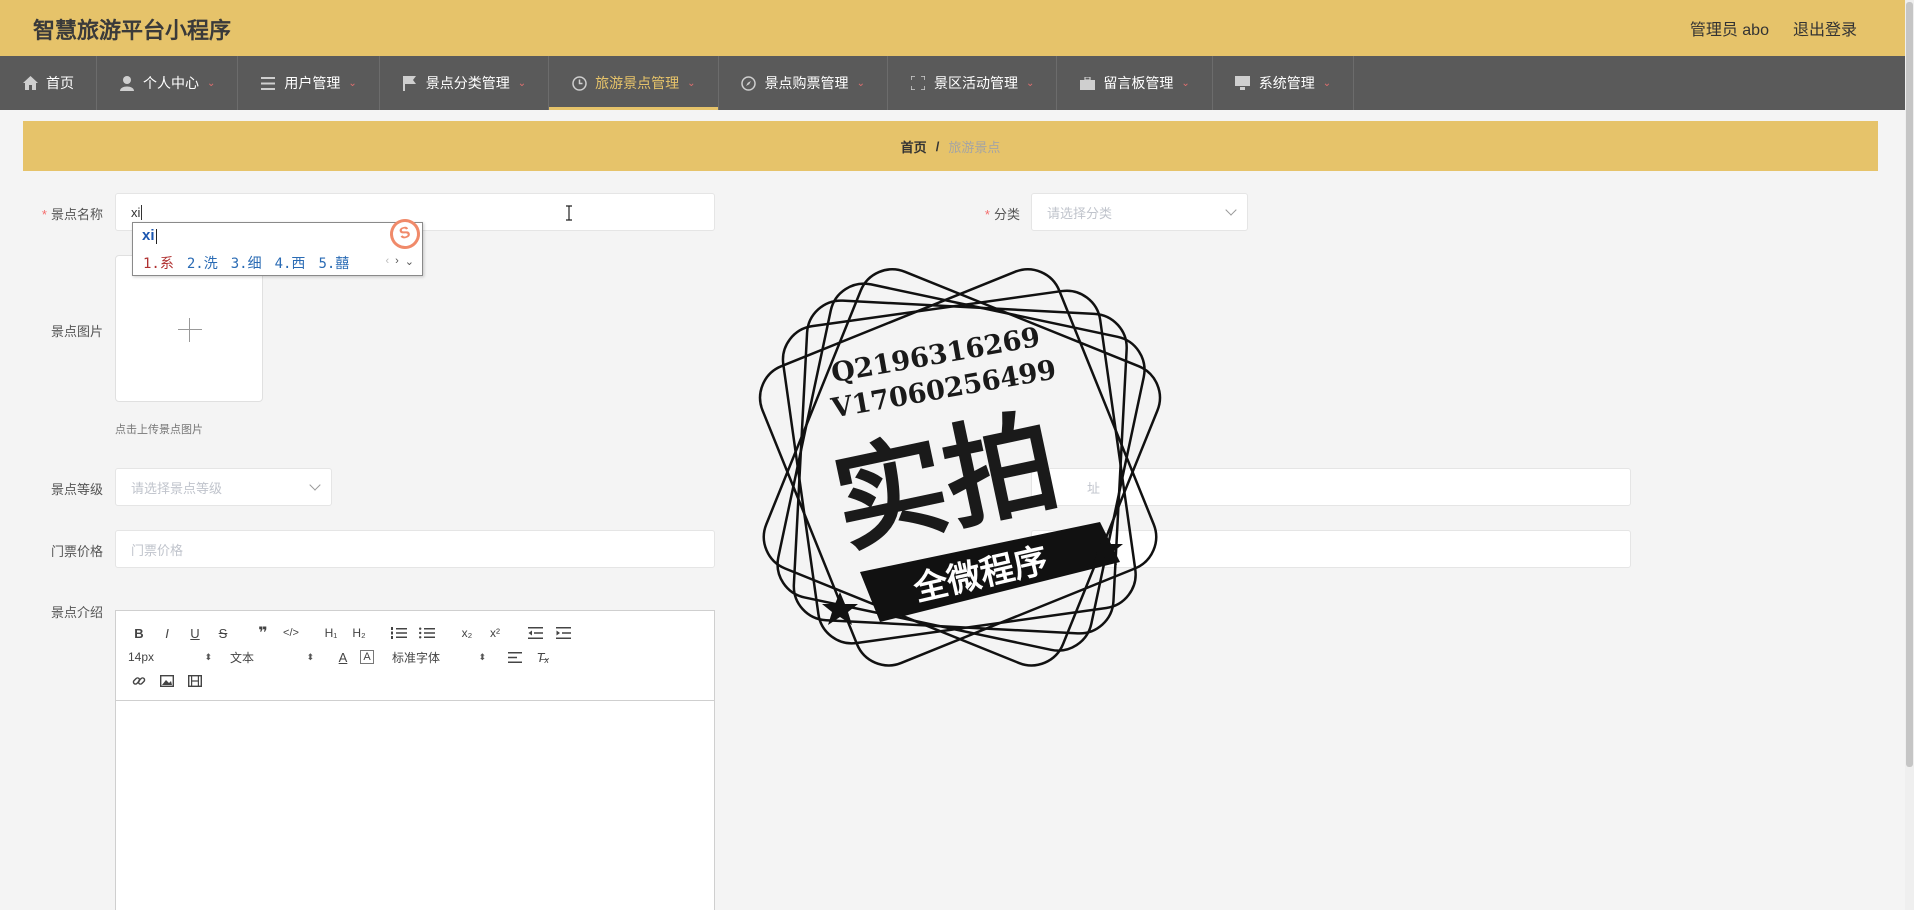  I want to click on header-select: 文本 ⬍, so click(272, 657).